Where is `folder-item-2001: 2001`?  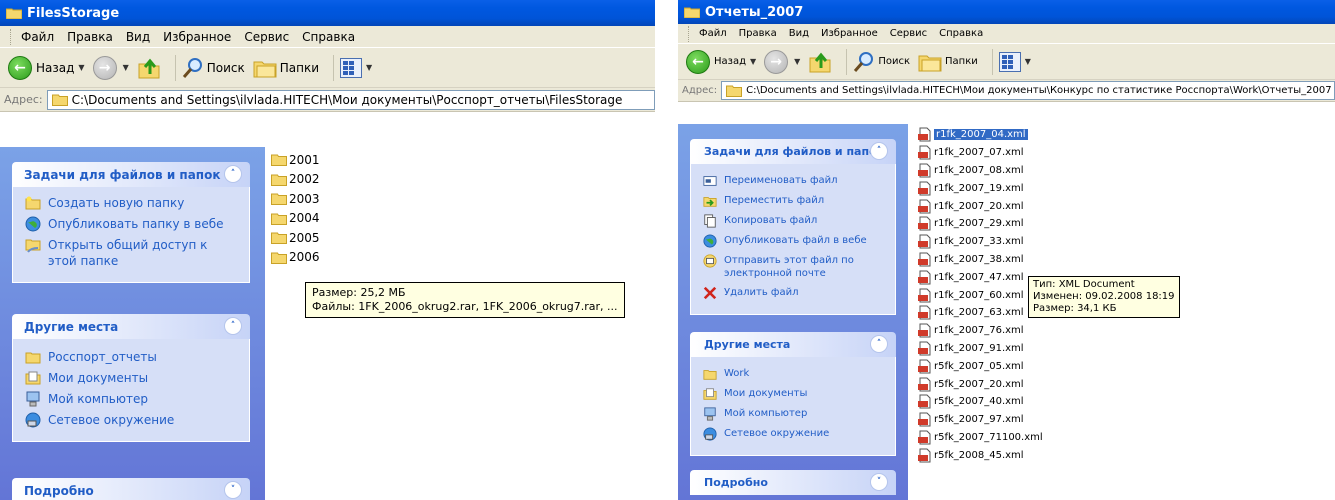 folder-item-2001: 2001 is located at coordinates (295, 160).